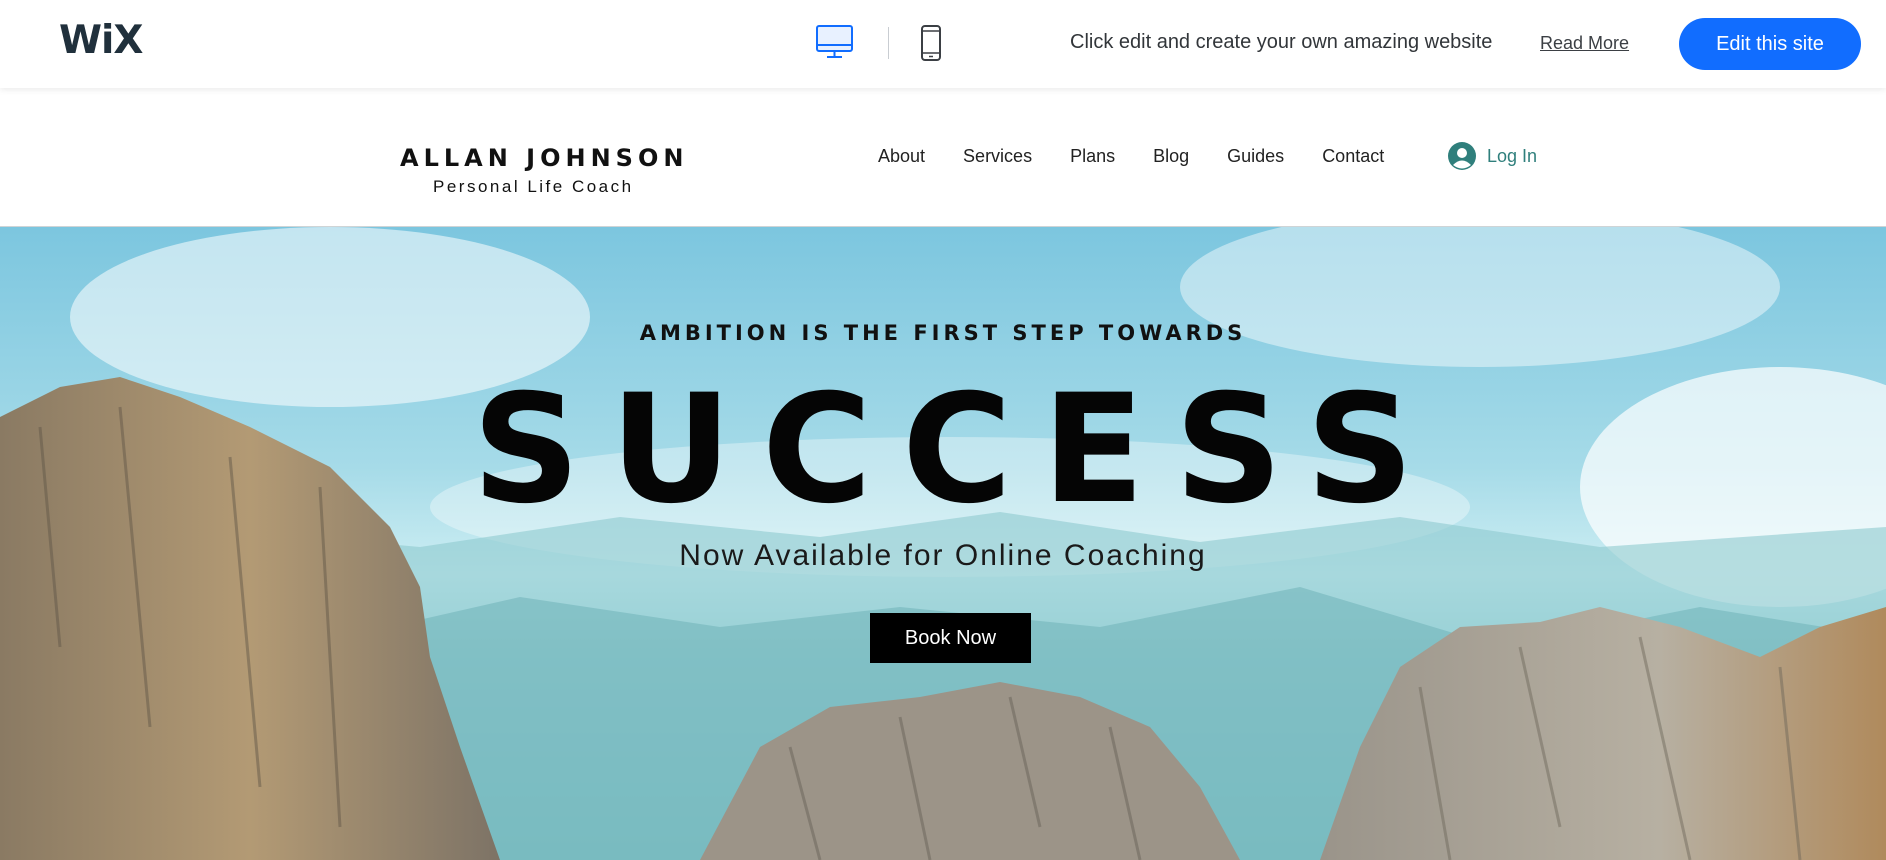 The width and height of the screenshot is (1886, 860). What do you see at coordinates (943, 333) in the screenshot?
I see `hero-kicker: AMBITION IS THE FIRST STEP TOWARDS` at bounding box center [943, 333].